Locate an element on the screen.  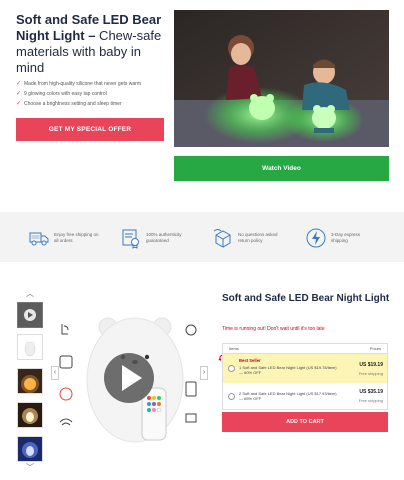
benefit-authenticity: 100% authenticity guaranteed is located at coordinates (156, 238).